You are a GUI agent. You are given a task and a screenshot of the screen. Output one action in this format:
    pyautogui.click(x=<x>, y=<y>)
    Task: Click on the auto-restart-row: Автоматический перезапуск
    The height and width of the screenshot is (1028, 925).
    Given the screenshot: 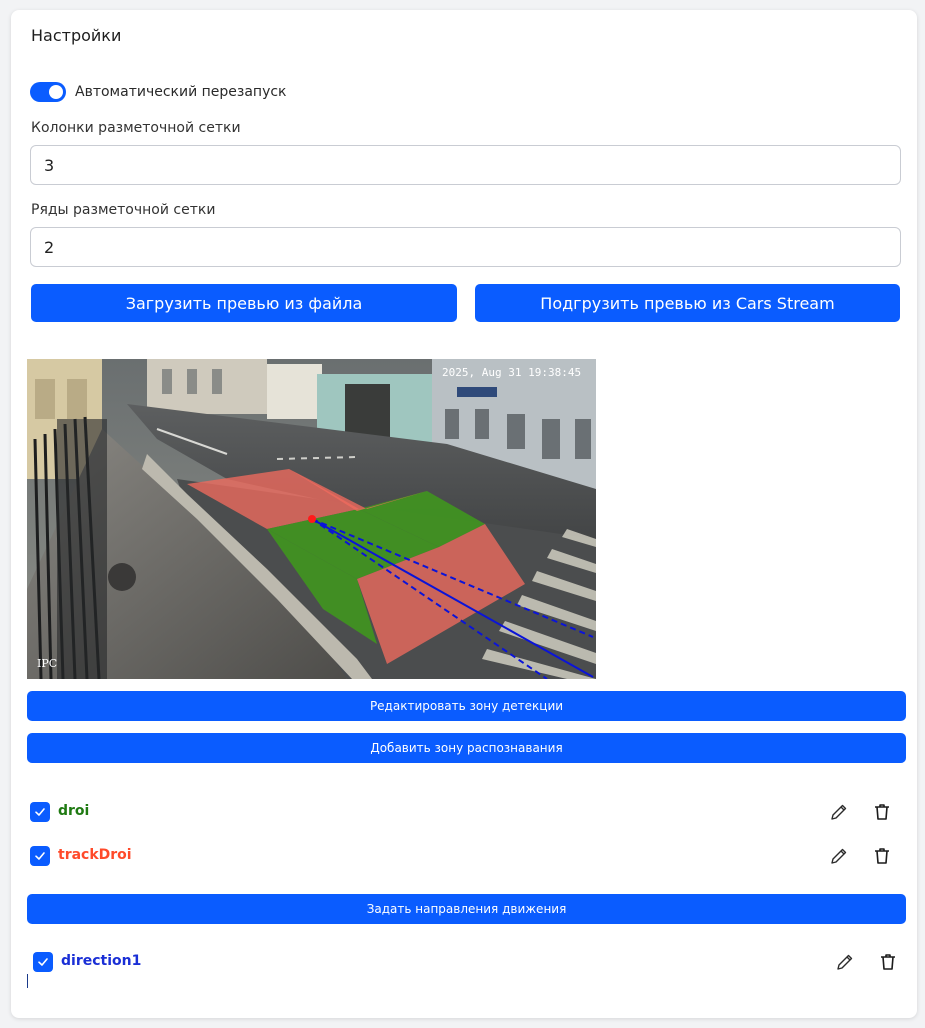 What is the action you would take?
    pyautogui.click(x=158, y=92)
    